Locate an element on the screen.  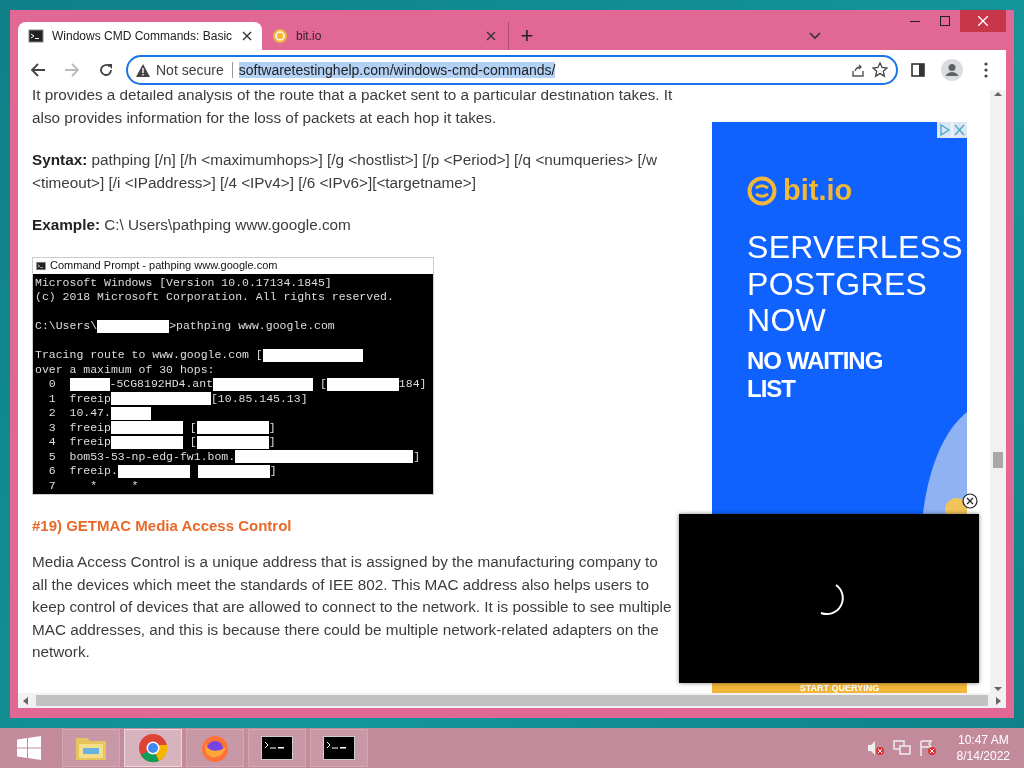
clock-time: 10:47 AM is located at coordinates (983, 740).